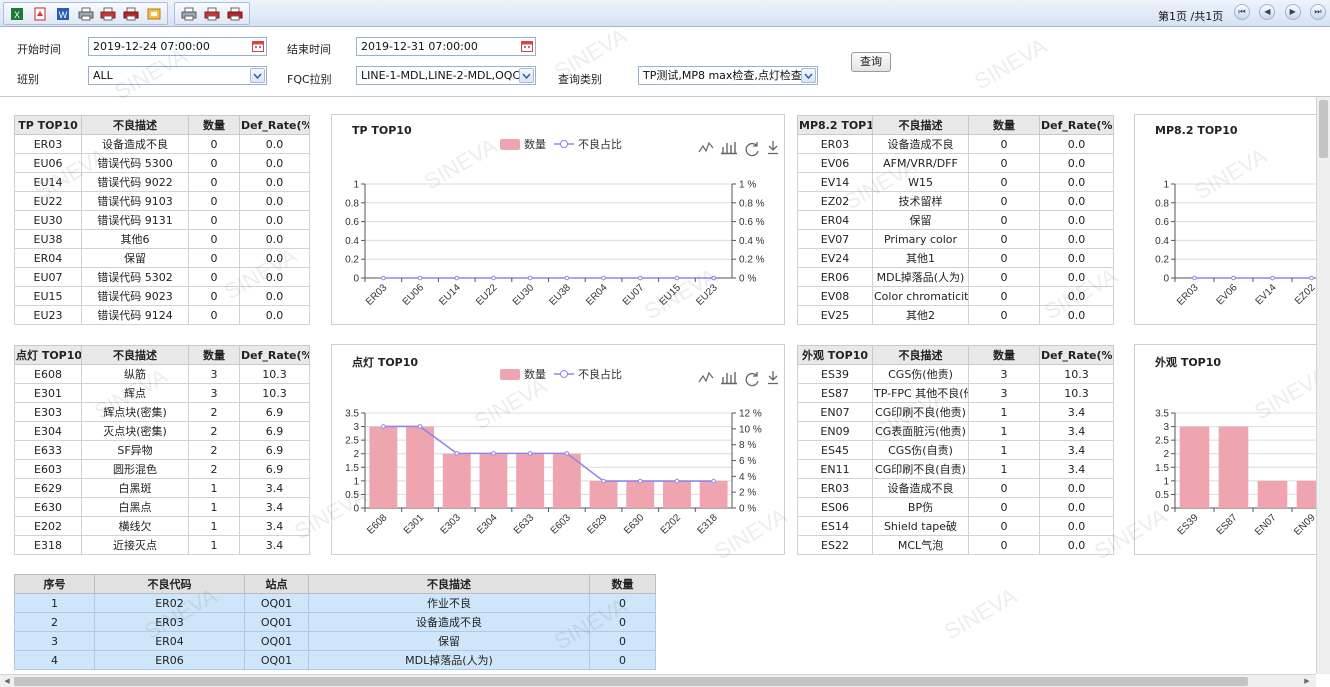 The height and width of the screenshot is (687, 1330). What do you see at coordinates (631, 681) in the screenshot?
I see `horizontal-scroll-thumb` at bounding box center [631, 681].